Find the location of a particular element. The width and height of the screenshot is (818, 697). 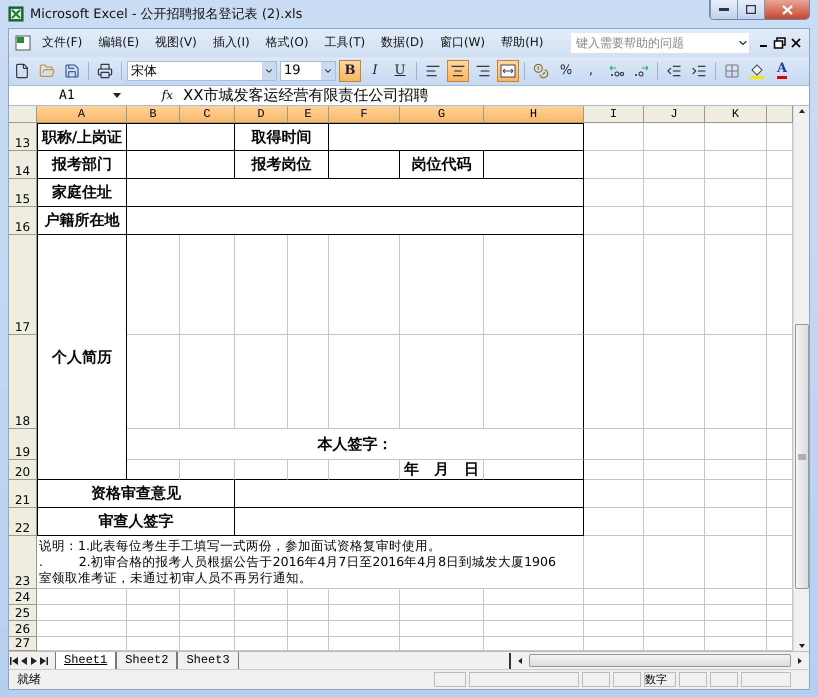

column-header: D is located at coordinates (261, 115).